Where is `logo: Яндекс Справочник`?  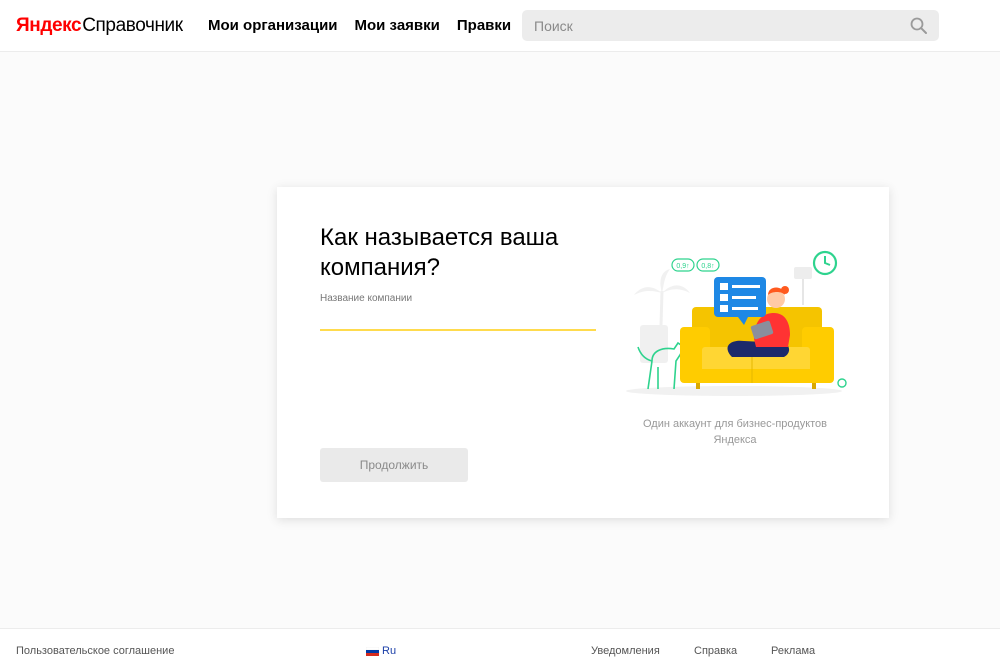
logo: Яндекс Справочник is located at coordinates (99, 26).